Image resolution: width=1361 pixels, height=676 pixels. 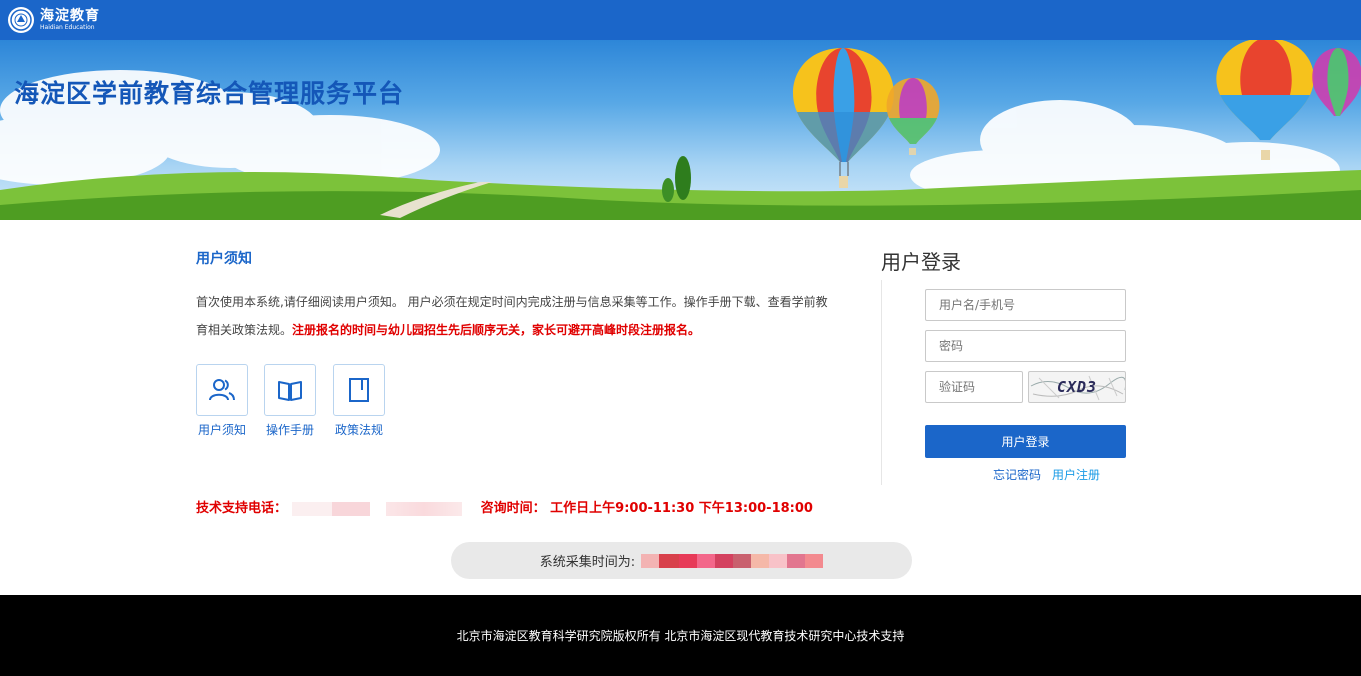 I want to click on captcha-input, so click(x=974, y=387).